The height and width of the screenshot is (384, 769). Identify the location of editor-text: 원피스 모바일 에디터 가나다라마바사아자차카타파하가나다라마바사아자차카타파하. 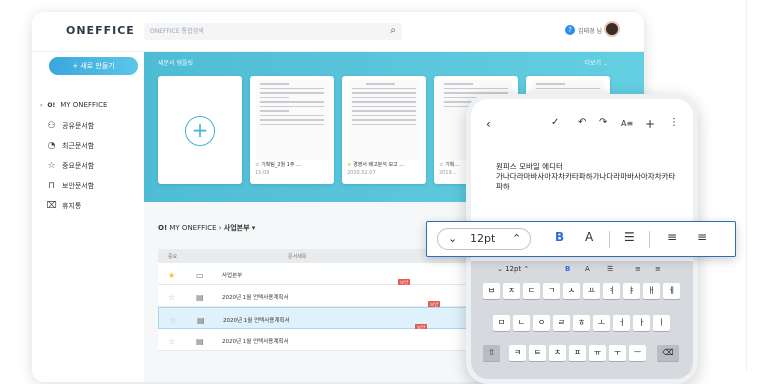
(588, 177).